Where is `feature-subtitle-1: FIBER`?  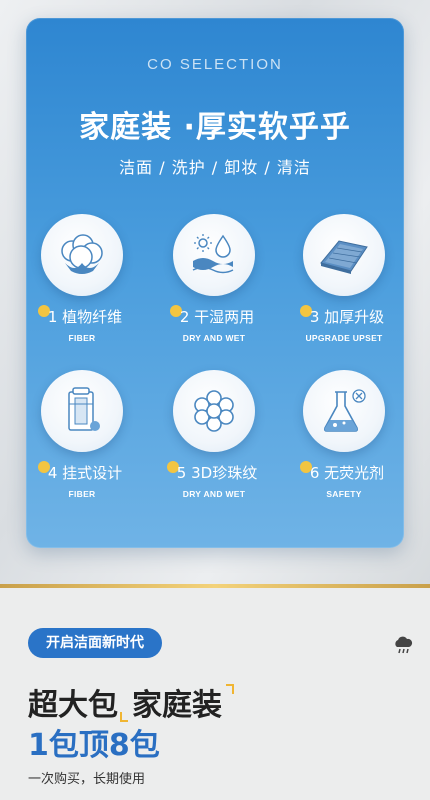 feature-subtitle-1: FIBER is located at coordinates (82, 338).